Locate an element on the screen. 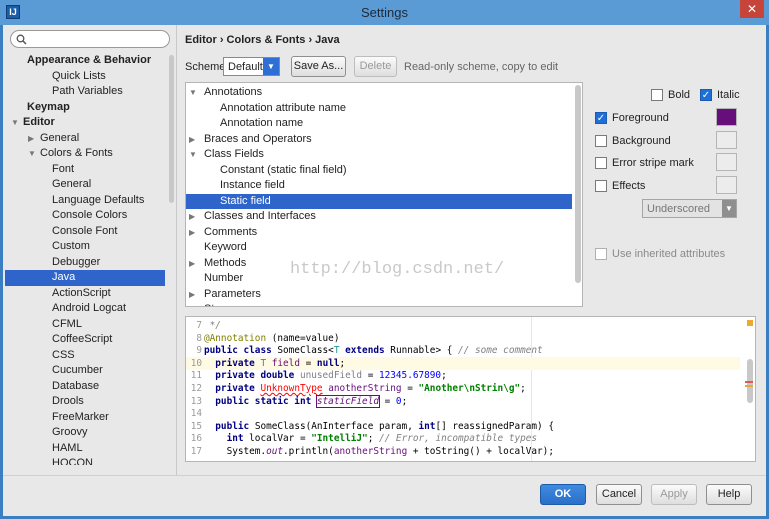 The image size is (769, 519). sidebar-item: FreeMarker is located at coordinates (85, 418).